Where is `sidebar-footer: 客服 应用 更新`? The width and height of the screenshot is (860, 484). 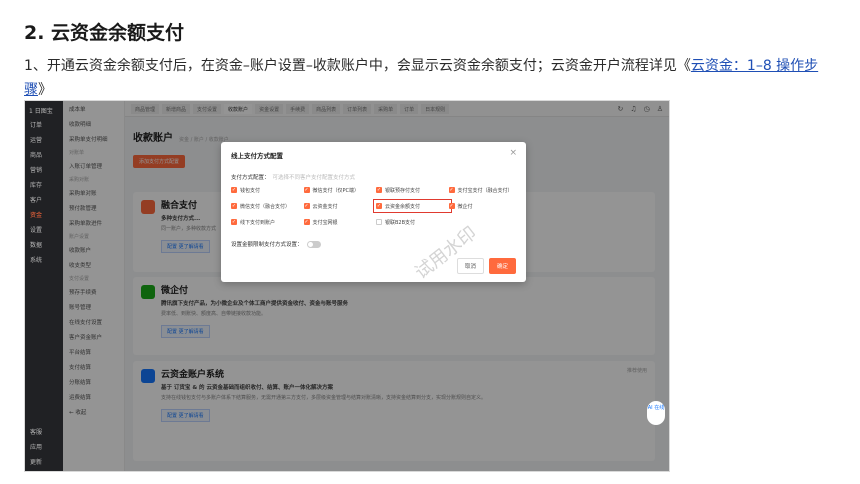 sidebar-footer: 客服 应用 更新 is located at coordinates (44, 446).